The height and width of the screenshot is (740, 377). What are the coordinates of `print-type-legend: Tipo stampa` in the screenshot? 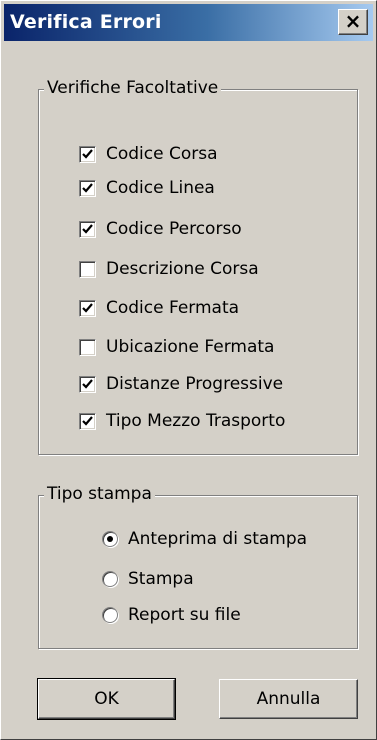 It's located at (99, 494).